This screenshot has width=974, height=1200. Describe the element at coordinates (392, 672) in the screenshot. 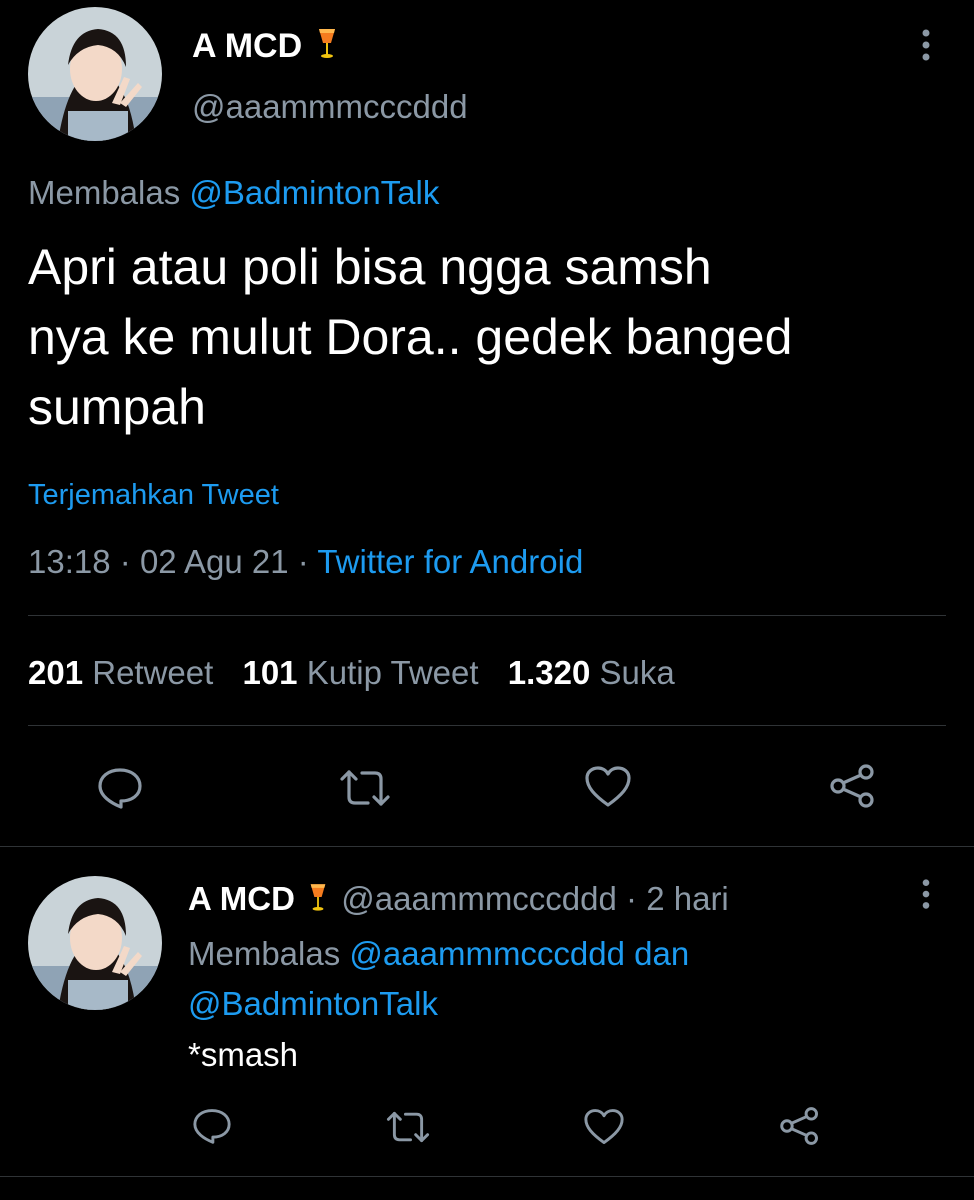

I see `quote-label: Kutip Tweet` at that location.